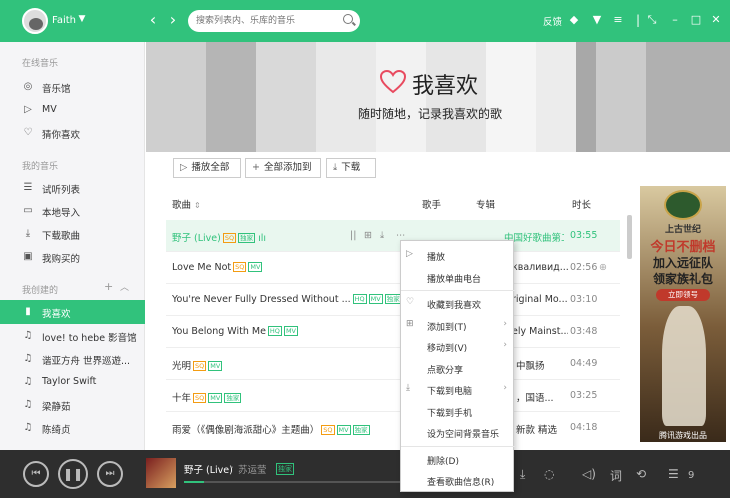 This screenshot has height=498, width=730. I want to click on back-arrow-icon: ‹, so click(153, 19).